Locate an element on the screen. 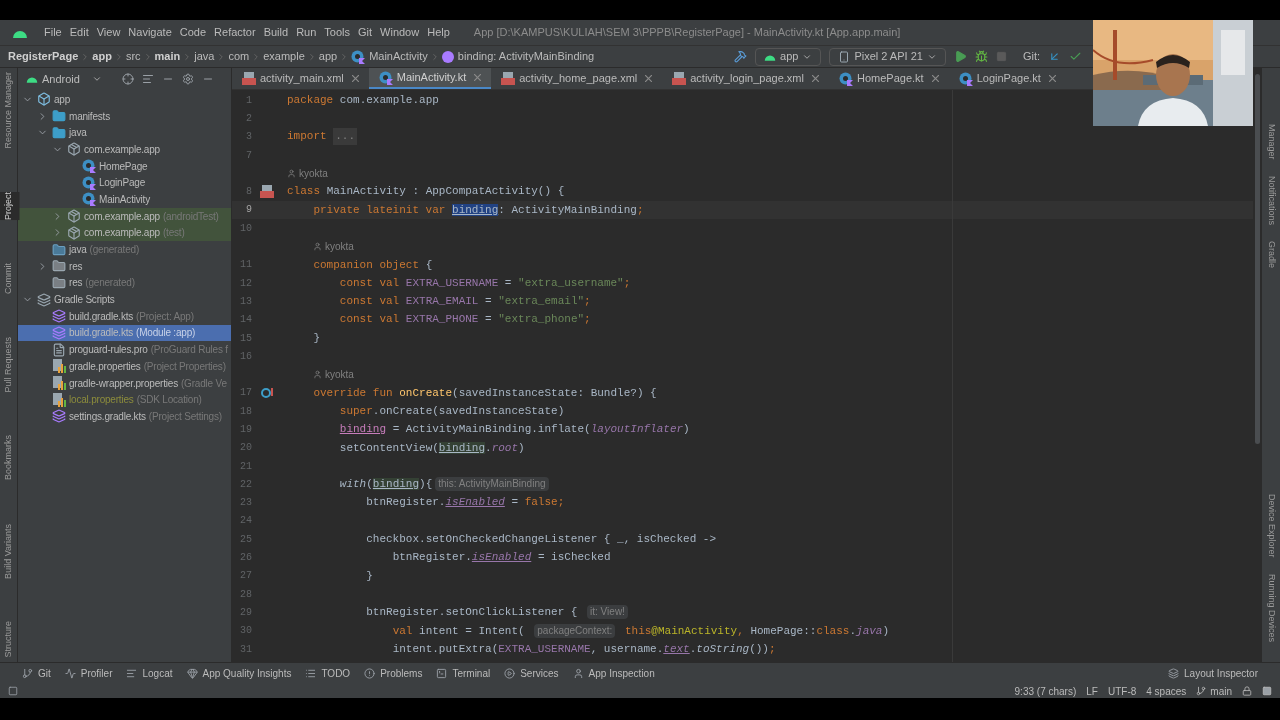  tree-item-label: HomePage is located at coordinates (123, 166).